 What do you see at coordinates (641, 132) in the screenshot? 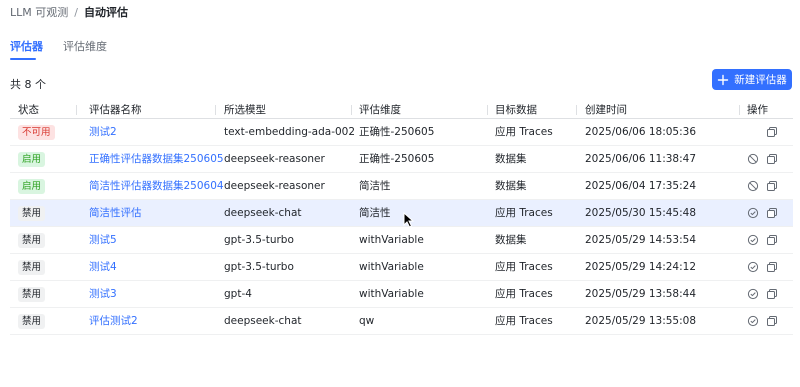
I see `cell-created: 2025/06/06 18:05:36` at bounding box center [641, 132].